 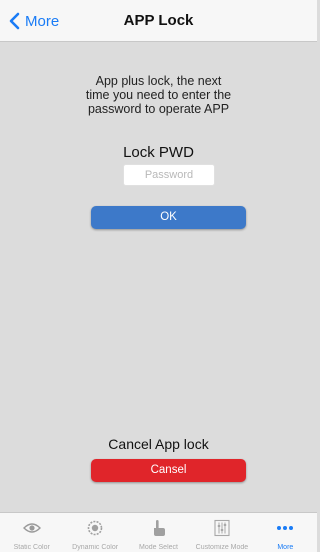 I want to click on lock-description-line: time you need to enter the, so click(x=158, y=95).